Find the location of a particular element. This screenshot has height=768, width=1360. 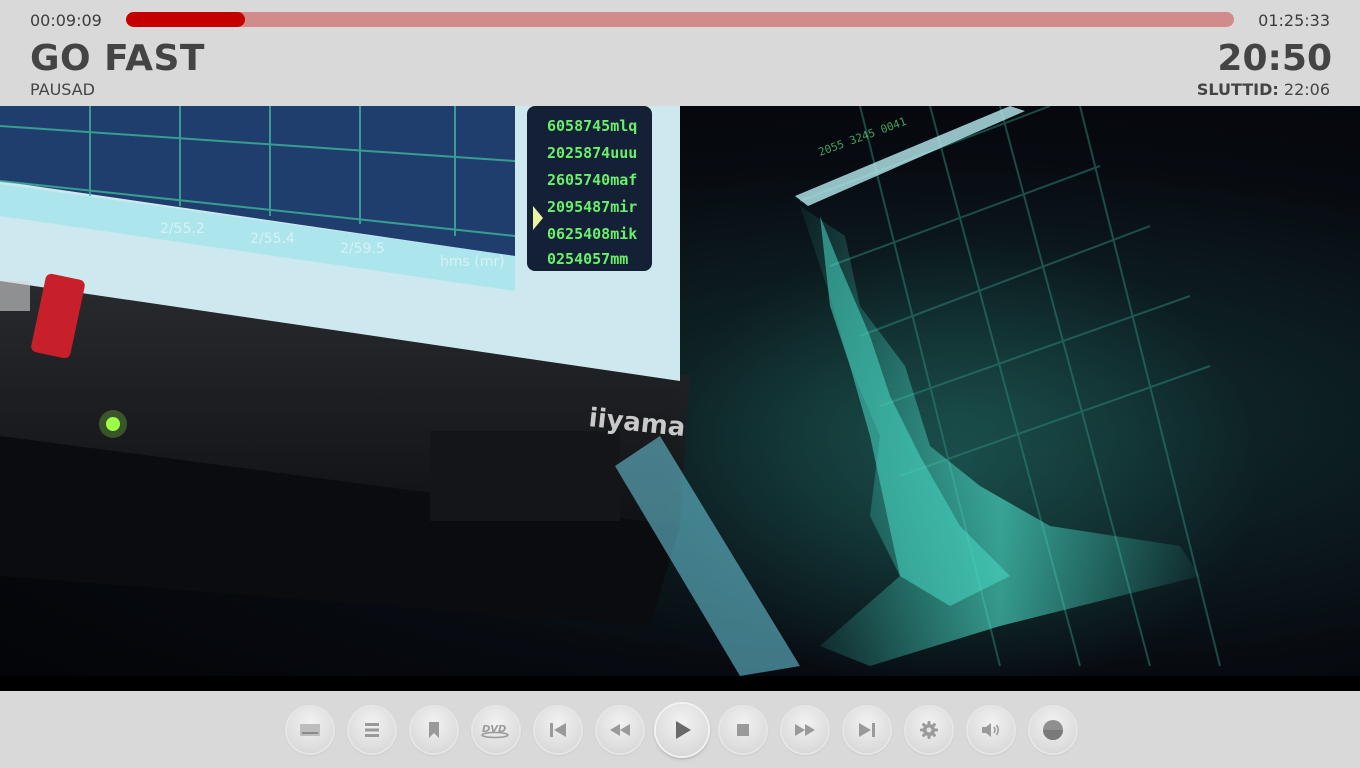

screen-number-3: 2605740maf is located at coordinates (592, 180).